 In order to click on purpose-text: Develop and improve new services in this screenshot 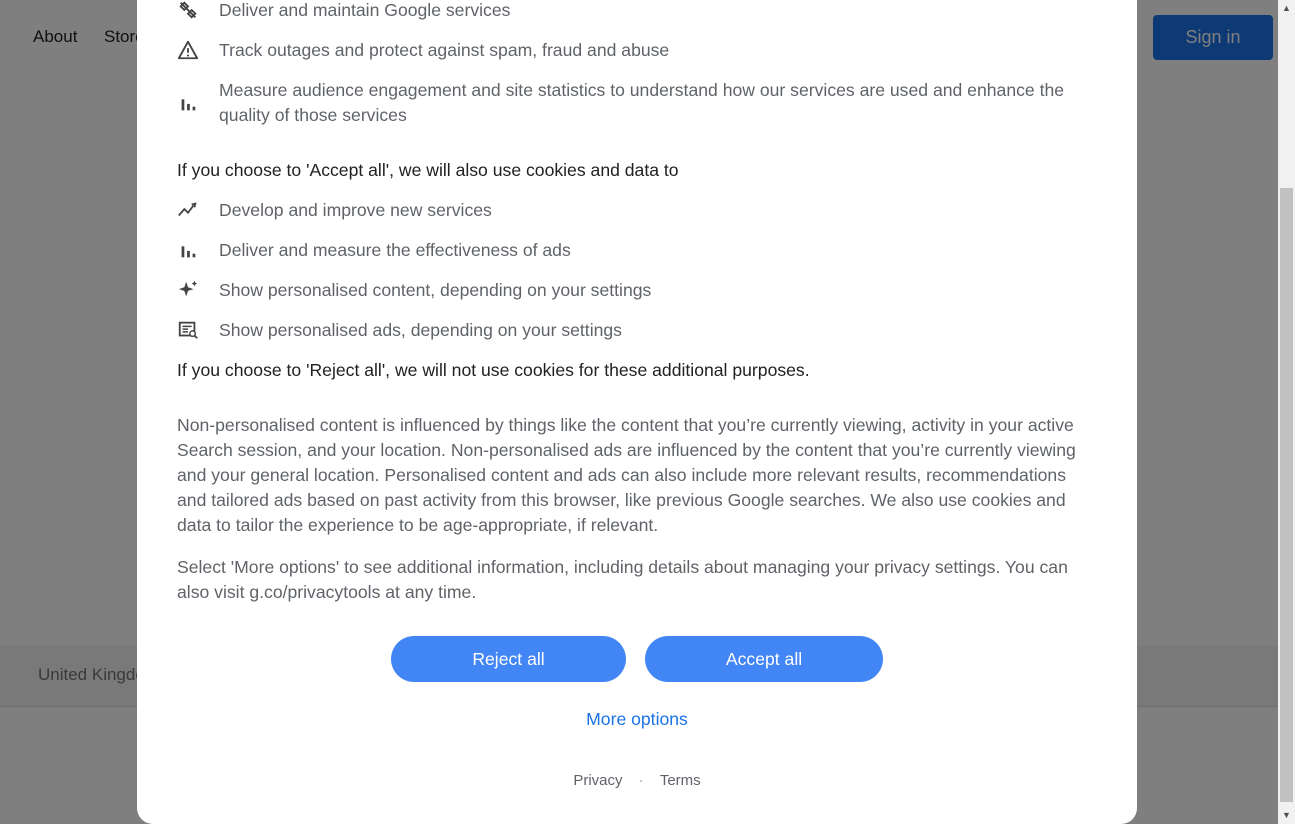, I will do `click(355, 210)`.